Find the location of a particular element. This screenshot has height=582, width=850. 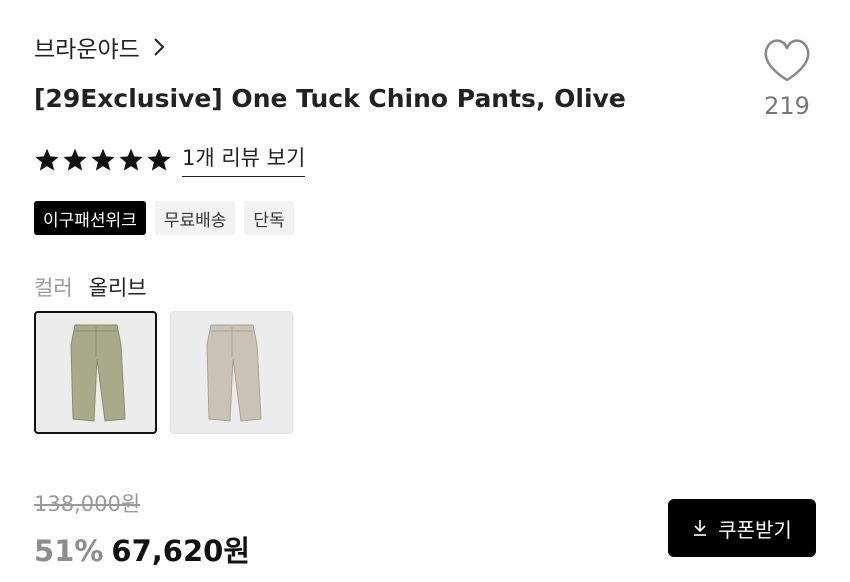

badge-fashion-week: 이구패션위크 is located at coordinates (90, 218).